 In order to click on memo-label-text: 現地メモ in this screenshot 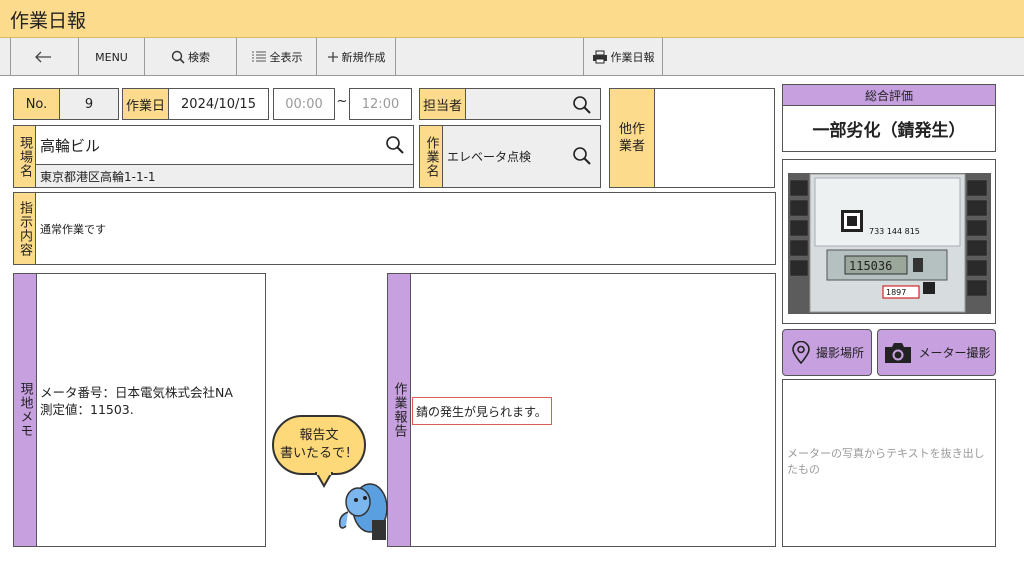, I will do `click(25, 410)`.